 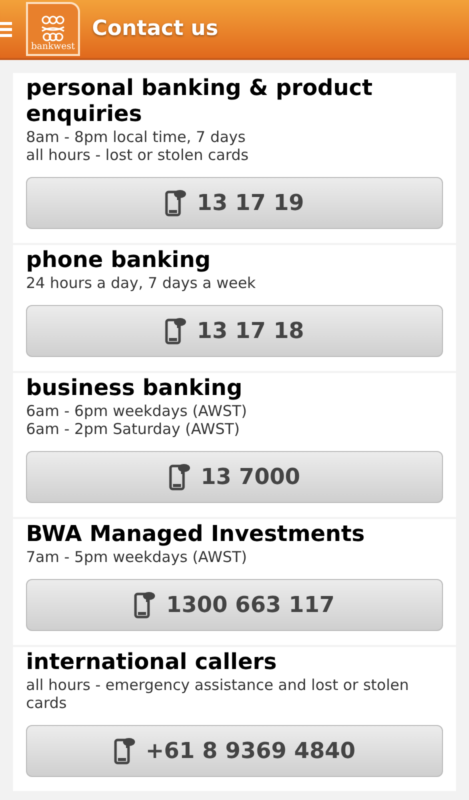 I want to click on call-button: 13 17 18, so click(x=234, y=331).